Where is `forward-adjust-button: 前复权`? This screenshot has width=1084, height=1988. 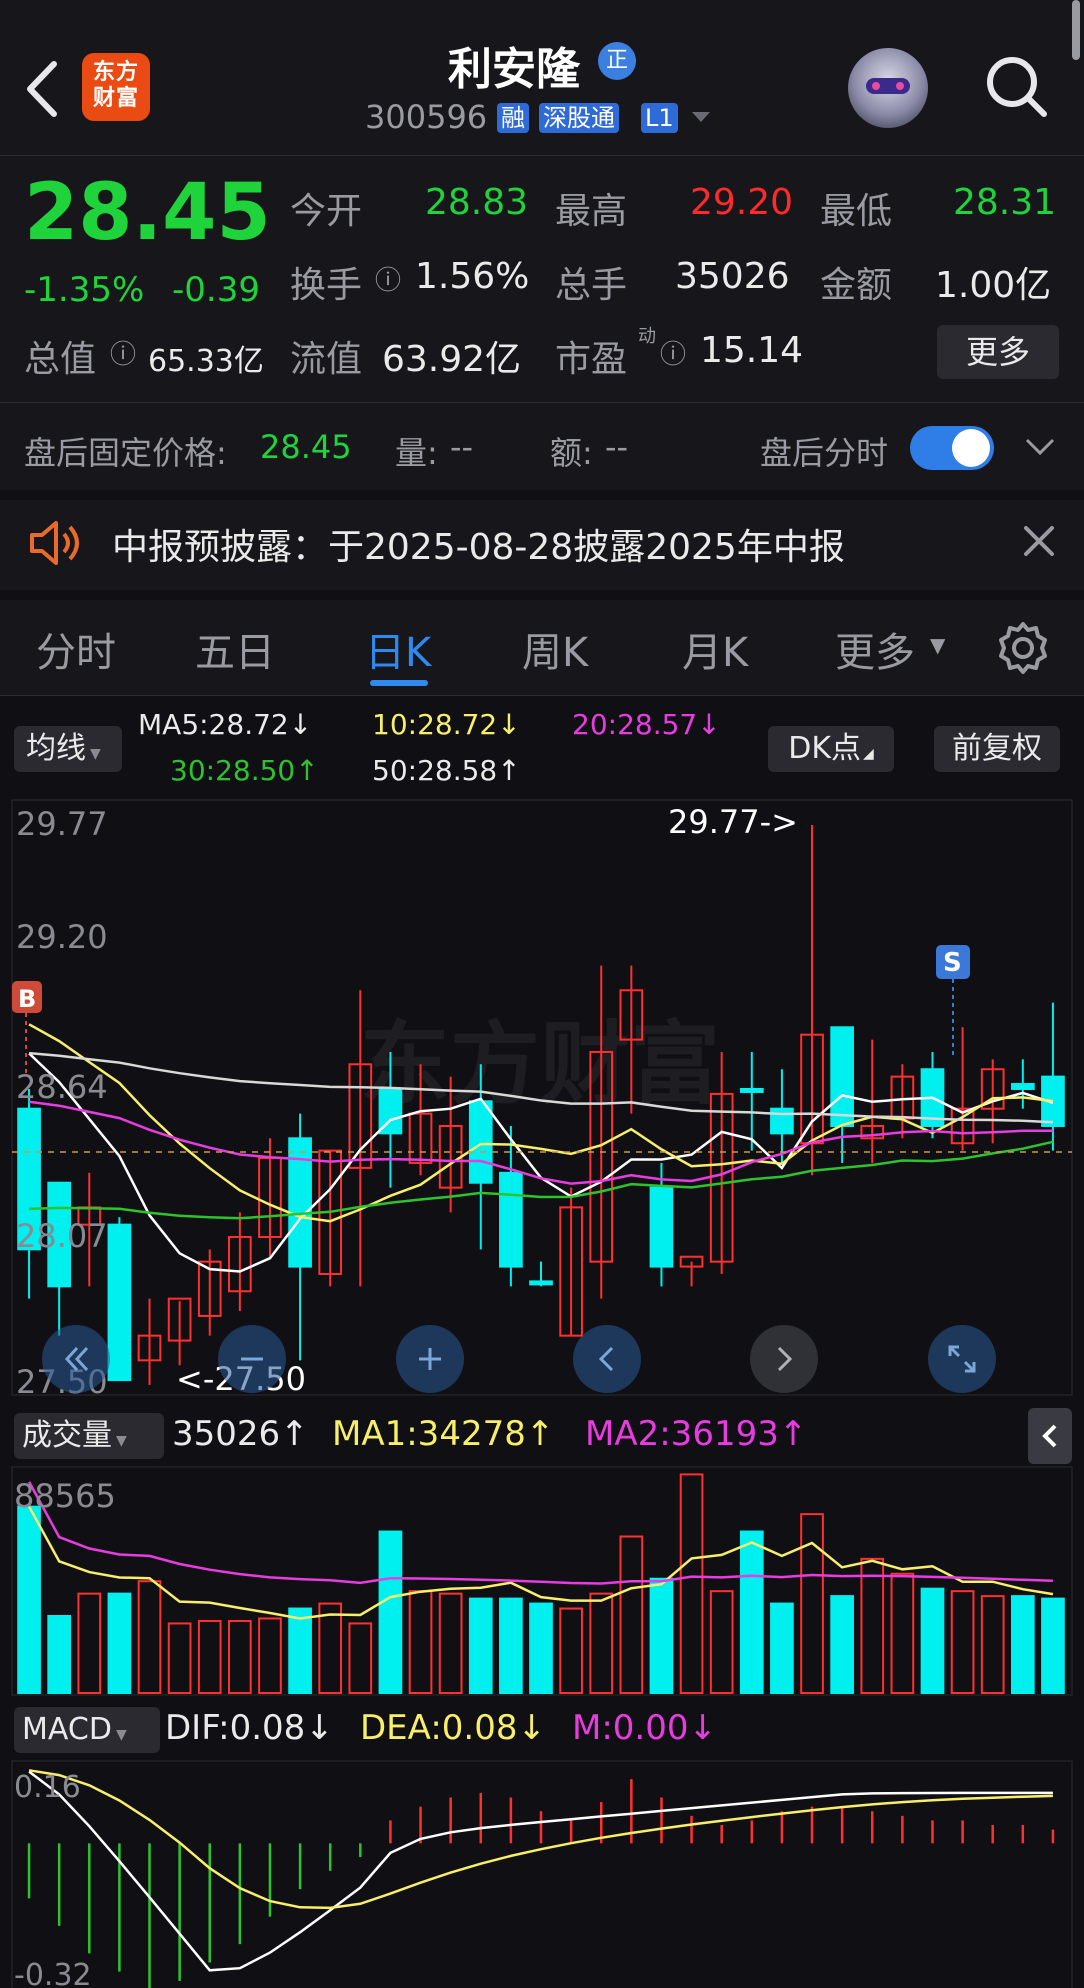 forward-adjust-button: 前复权 is located at coordinates (997, 749).